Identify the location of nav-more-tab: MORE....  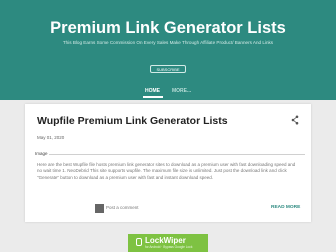
(181, 91).